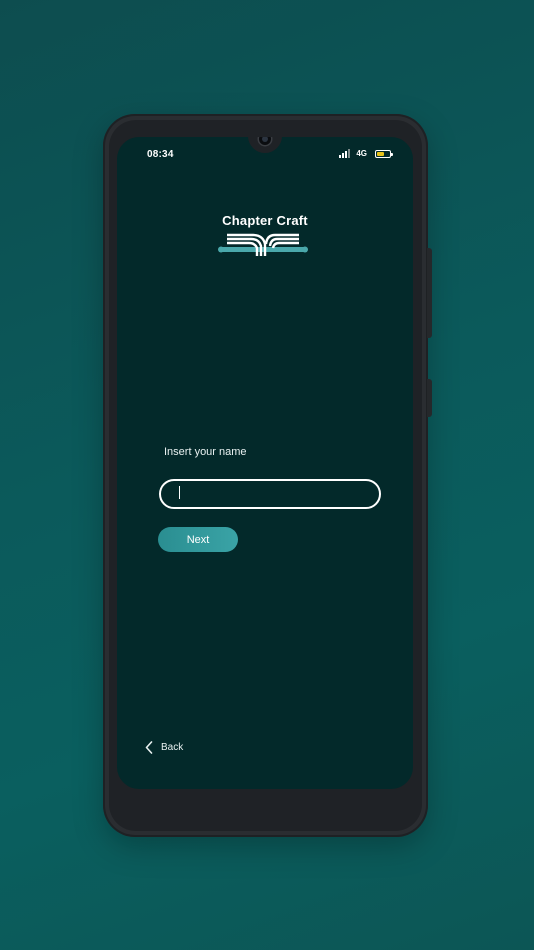 The width and height of the screenshot is (534, 950). What do you see at coordinates (149, 747) in the screenshot?
I see `chevron-left-icon` at bounding box center [149, 747].